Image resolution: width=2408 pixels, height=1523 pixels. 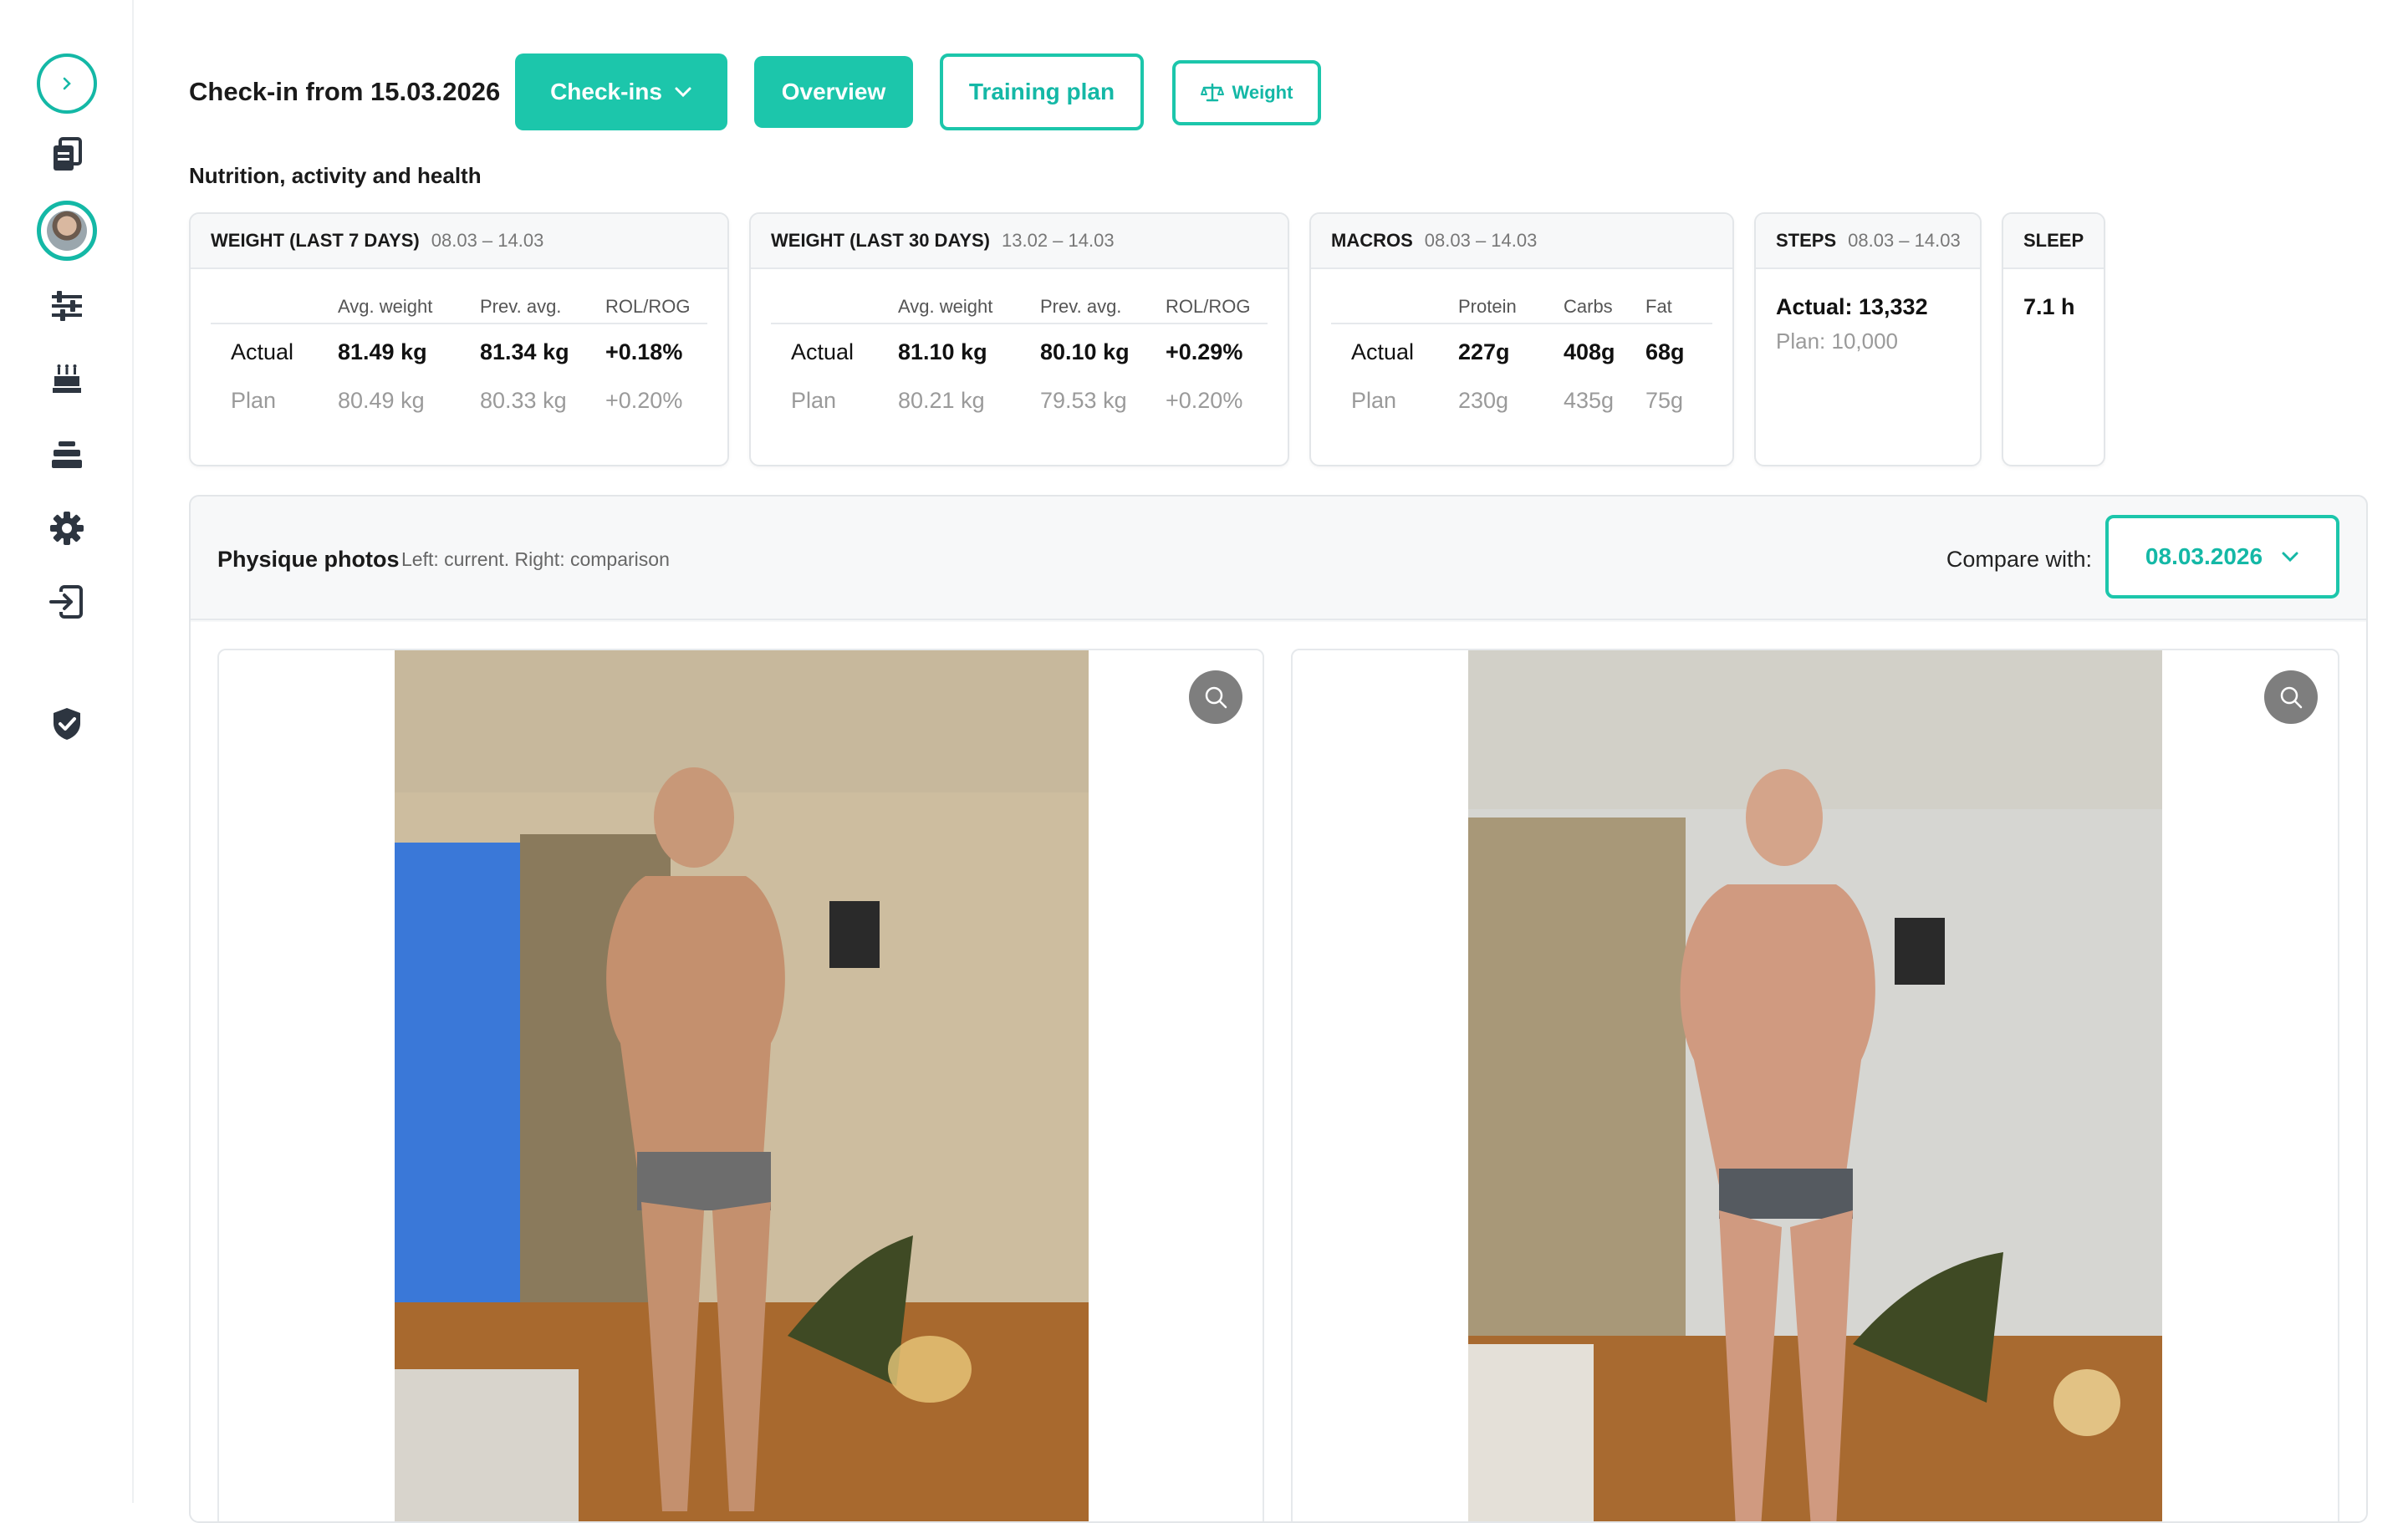 I want to click on shield-check-icon, so click(x=67, y=724).